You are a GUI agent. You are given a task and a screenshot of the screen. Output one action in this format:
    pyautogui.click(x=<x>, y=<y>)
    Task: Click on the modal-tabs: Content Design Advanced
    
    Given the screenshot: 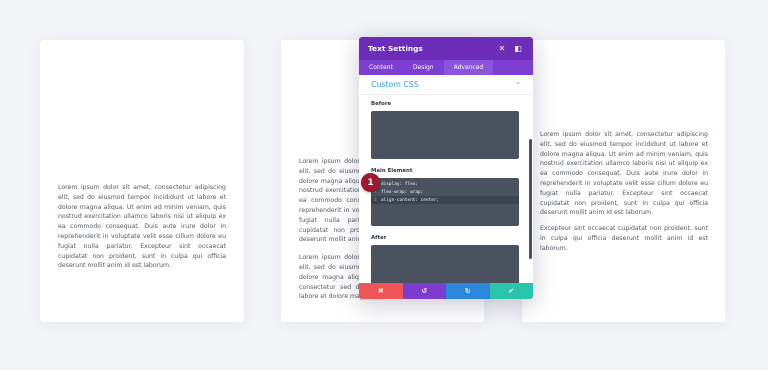 What is the action you would take?
    pyautogui.click(x=446, y=67)
    